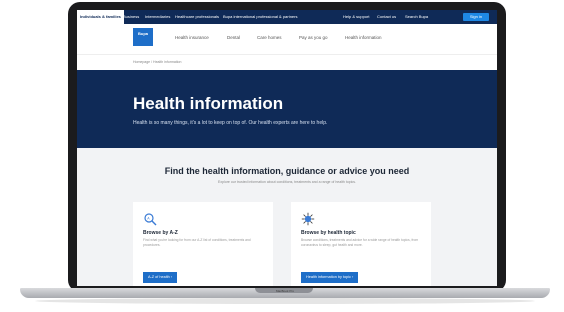  What do you see at coordinates (233, 37) in the screenshot?
I see `nav-dental: Dental` at bounding box center [233, 37].